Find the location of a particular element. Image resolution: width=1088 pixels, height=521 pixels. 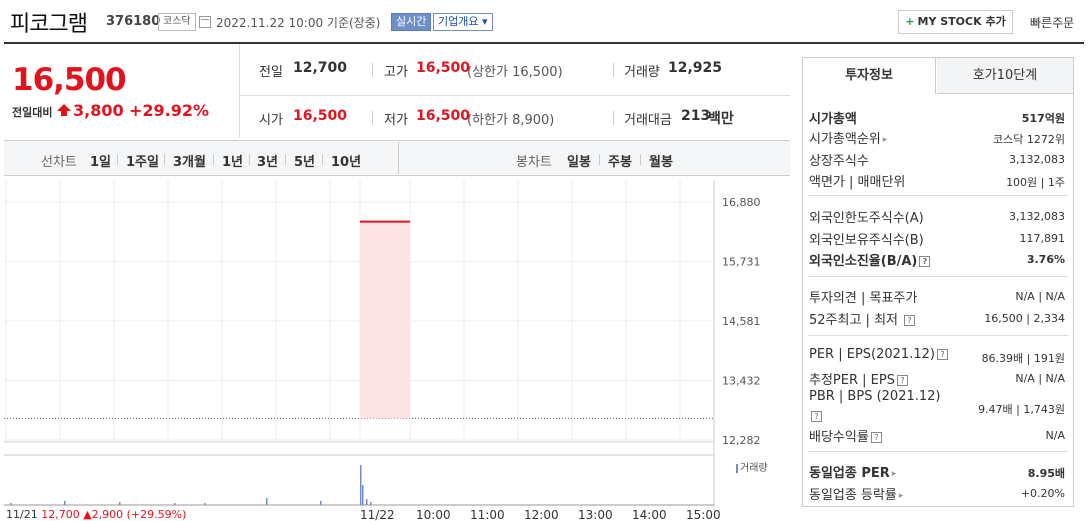

week52-label: 52주최고 | 최저? is located at coordinates (862, 318).